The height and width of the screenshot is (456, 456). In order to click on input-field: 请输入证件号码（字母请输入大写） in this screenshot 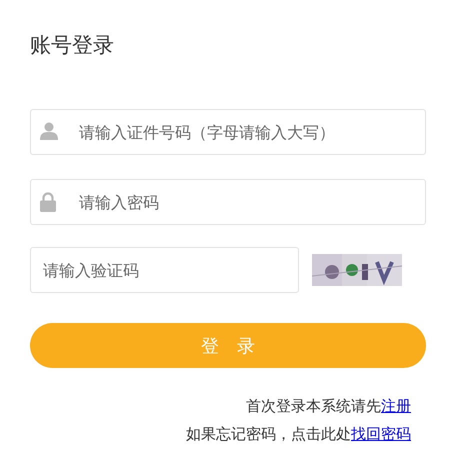, I will do `click(228, 132)`.